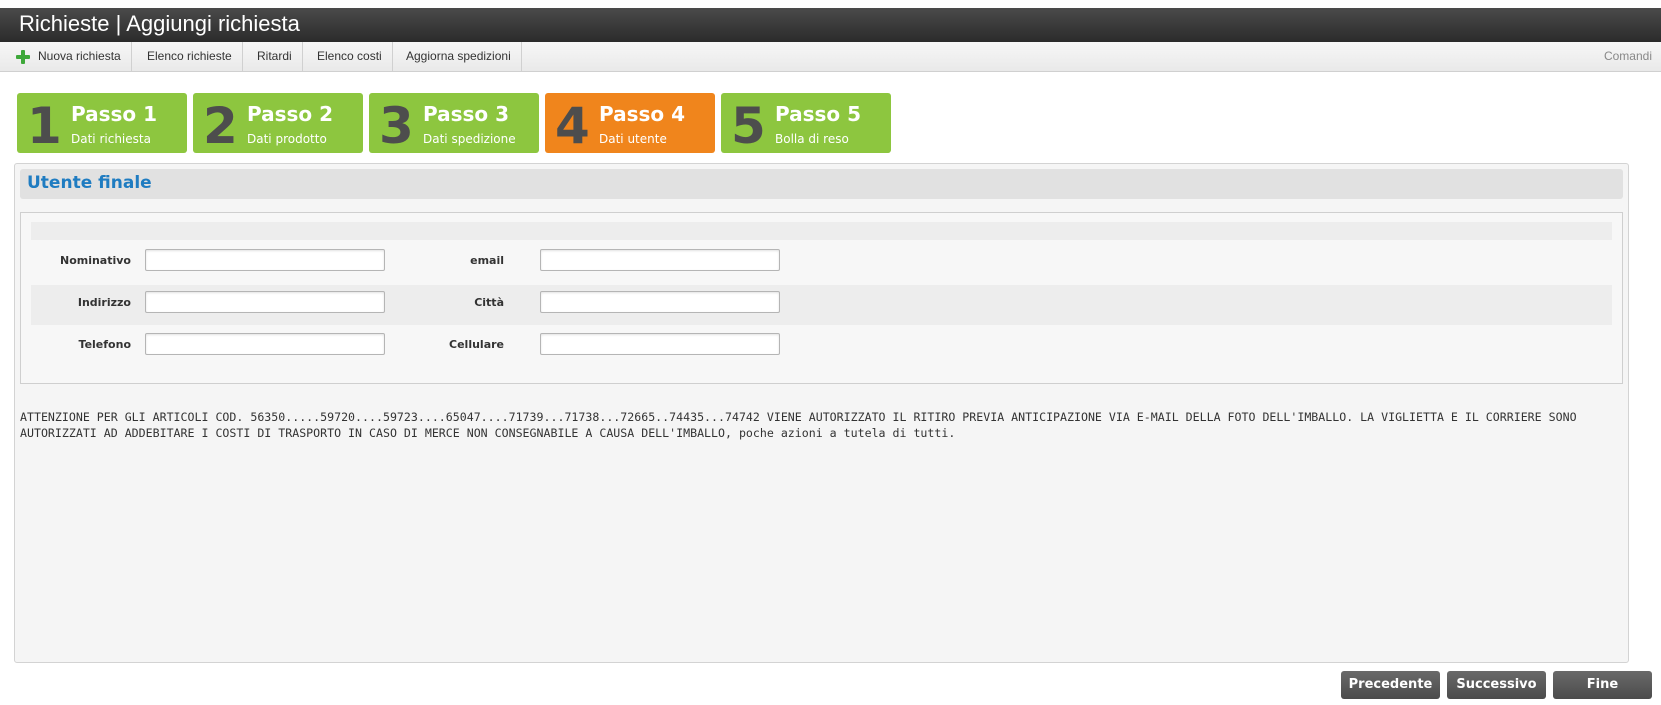  What do you see at coordinates (80, 56) in the screenshot?
I see `toolbar-nuova-richiesta: Nuova richiesta` at bounding box center [80, 56].